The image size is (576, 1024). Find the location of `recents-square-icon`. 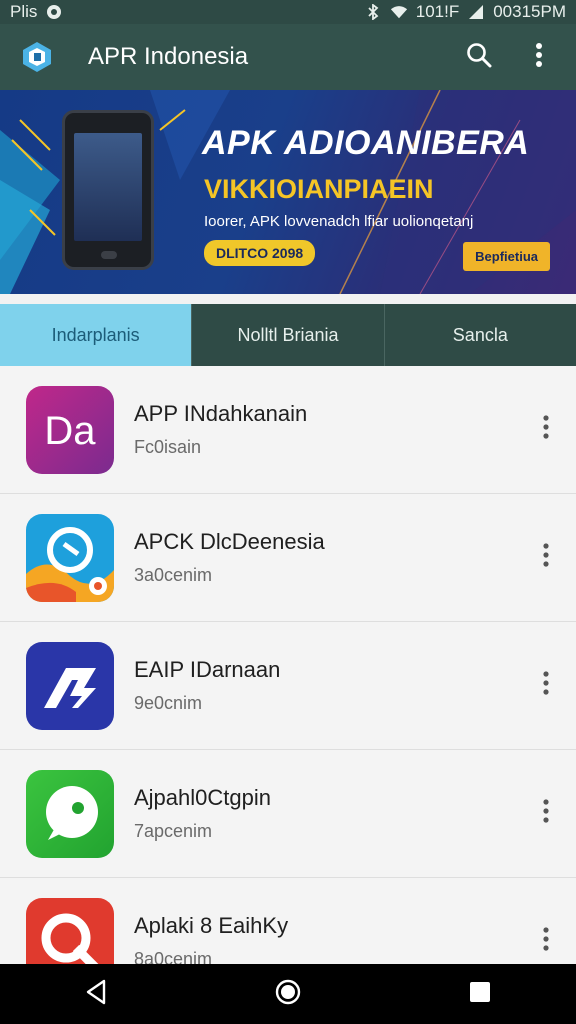

recents-square-icon is located at coordinates (480, 994).